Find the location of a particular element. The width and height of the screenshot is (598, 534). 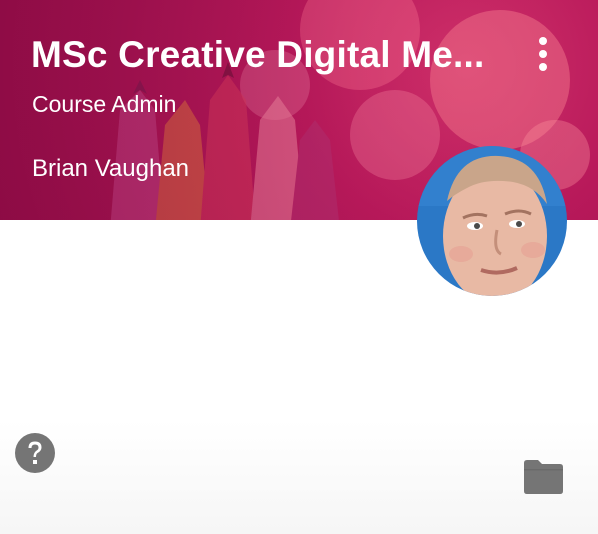

open-folder-button is located at coordinates (543, 477).